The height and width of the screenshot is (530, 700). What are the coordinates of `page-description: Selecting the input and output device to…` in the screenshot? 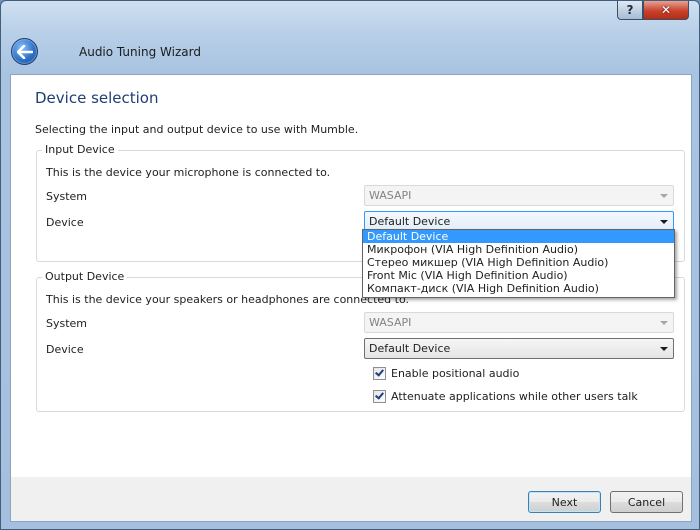 It's located at (197, 129).